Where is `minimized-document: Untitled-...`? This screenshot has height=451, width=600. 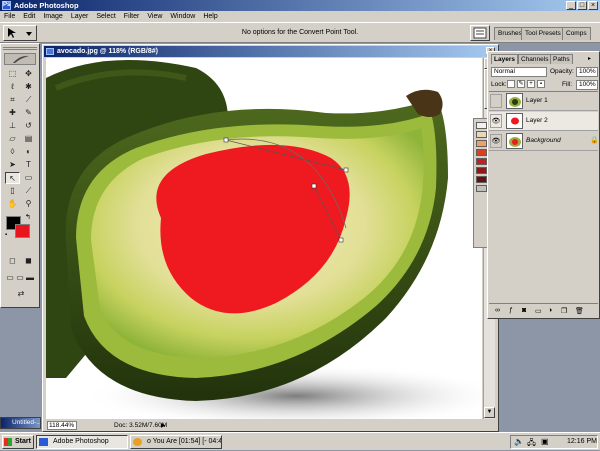
minimized-document: Untitled-... is located at coordinates (20, 423).